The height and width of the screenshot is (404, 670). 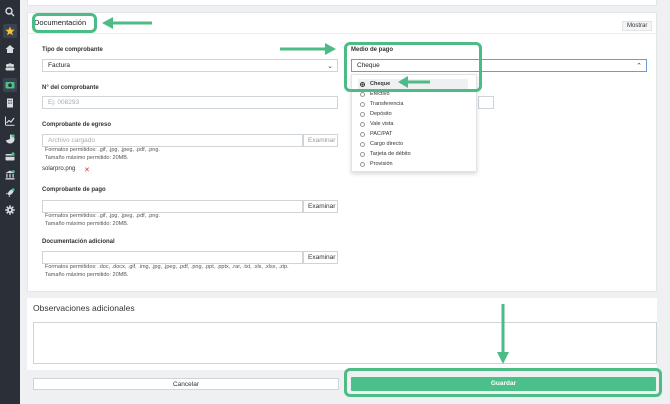 I want to click on camera-icon, so click(x=10, y=85).